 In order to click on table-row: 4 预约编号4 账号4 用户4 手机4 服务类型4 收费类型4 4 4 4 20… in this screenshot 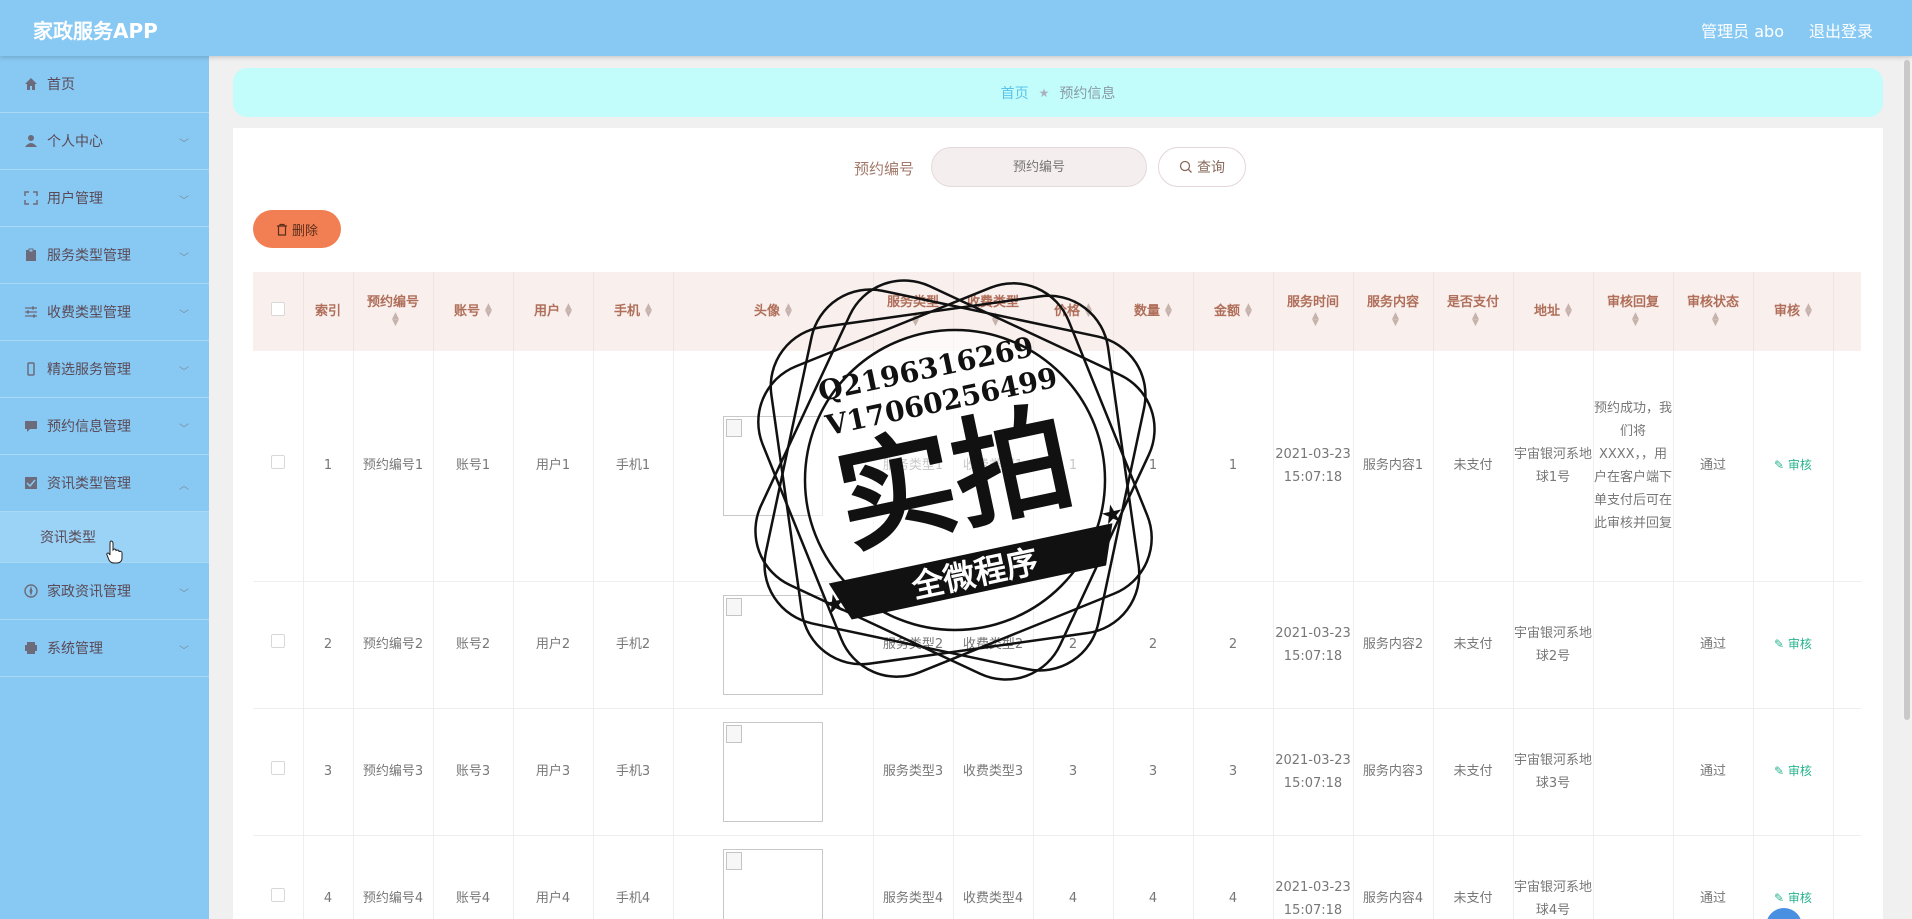, I will do `click(1057, 877)`.